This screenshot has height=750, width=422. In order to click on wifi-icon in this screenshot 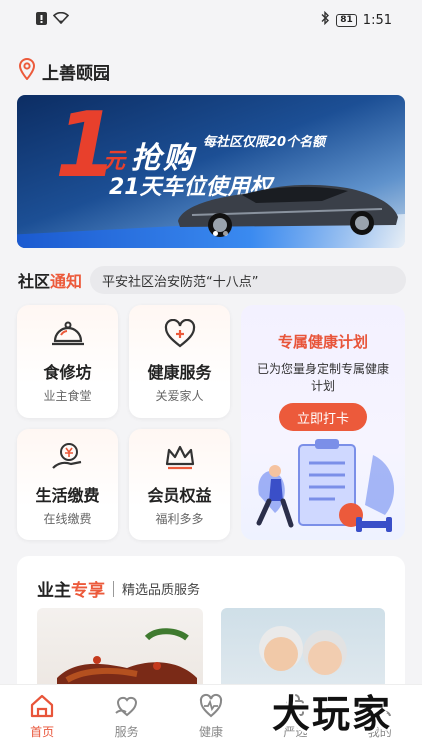, I will do `click(61, 19)`.